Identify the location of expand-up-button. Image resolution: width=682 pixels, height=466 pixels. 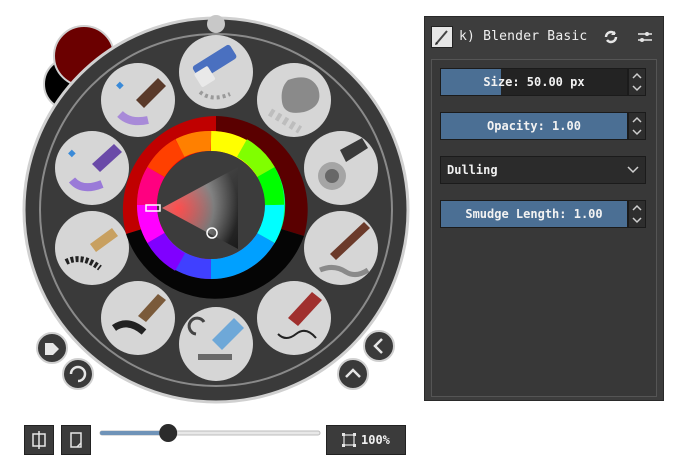
(353, 374).